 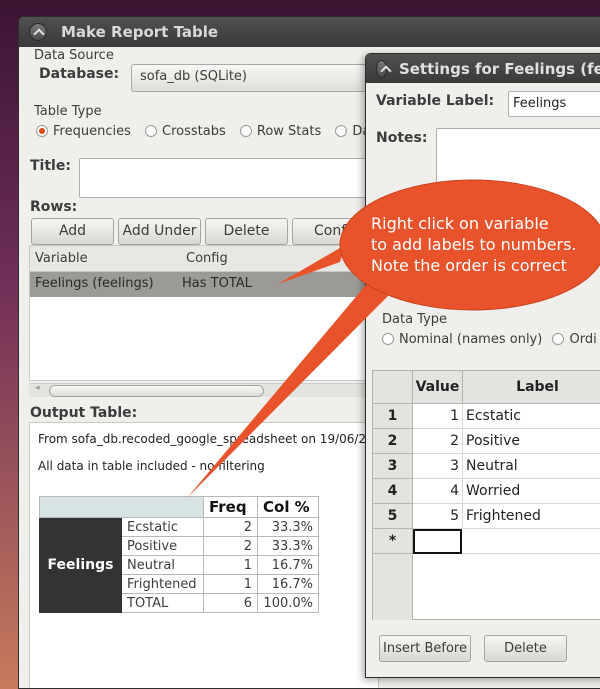 What do you see at coordinates (311, 264) in the screenshot?
I see `callout-pointer-upper` at bounding box center [311, 264].